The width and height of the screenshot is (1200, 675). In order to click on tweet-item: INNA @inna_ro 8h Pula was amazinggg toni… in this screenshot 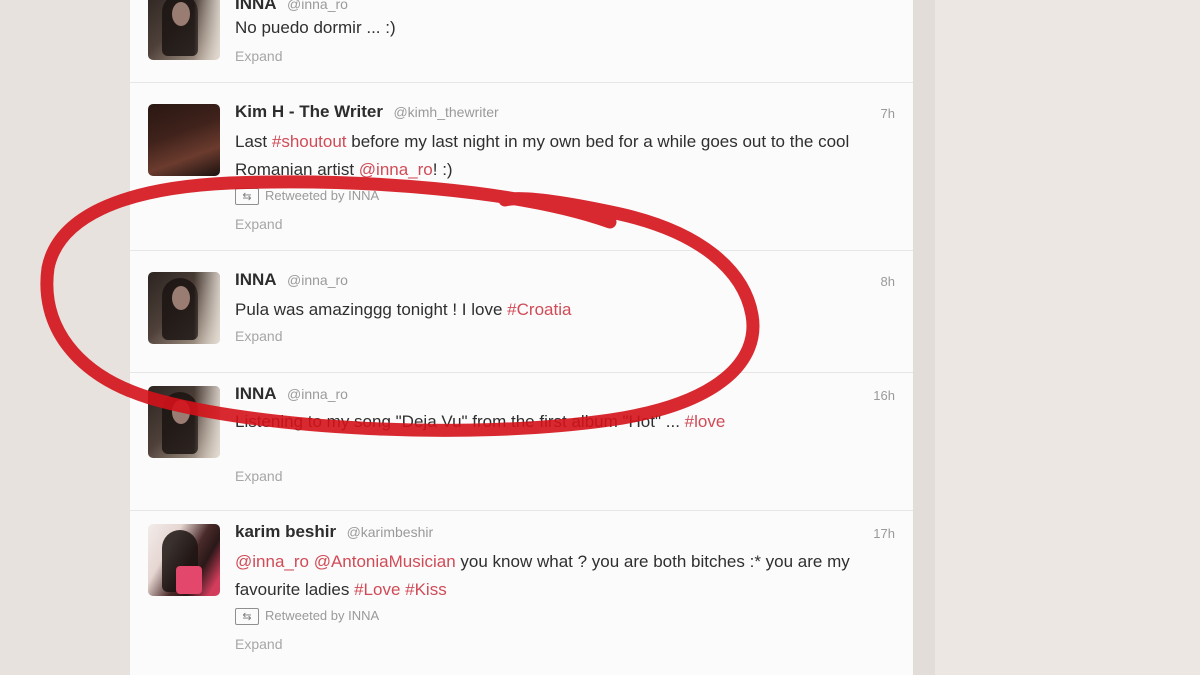, I will do `click(521, 311)`.